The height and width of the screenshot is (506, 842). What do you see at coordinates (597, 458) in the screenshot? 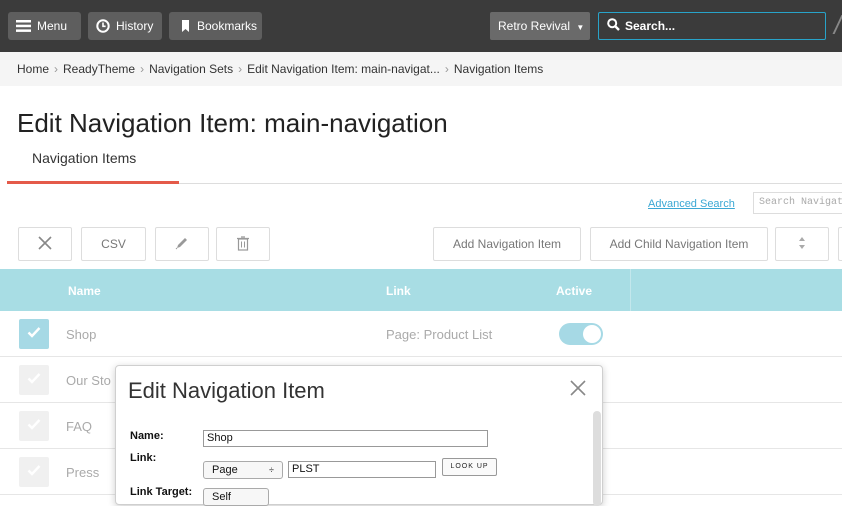
I see `dialog-scrollbar` at bounding box center [597, 458].